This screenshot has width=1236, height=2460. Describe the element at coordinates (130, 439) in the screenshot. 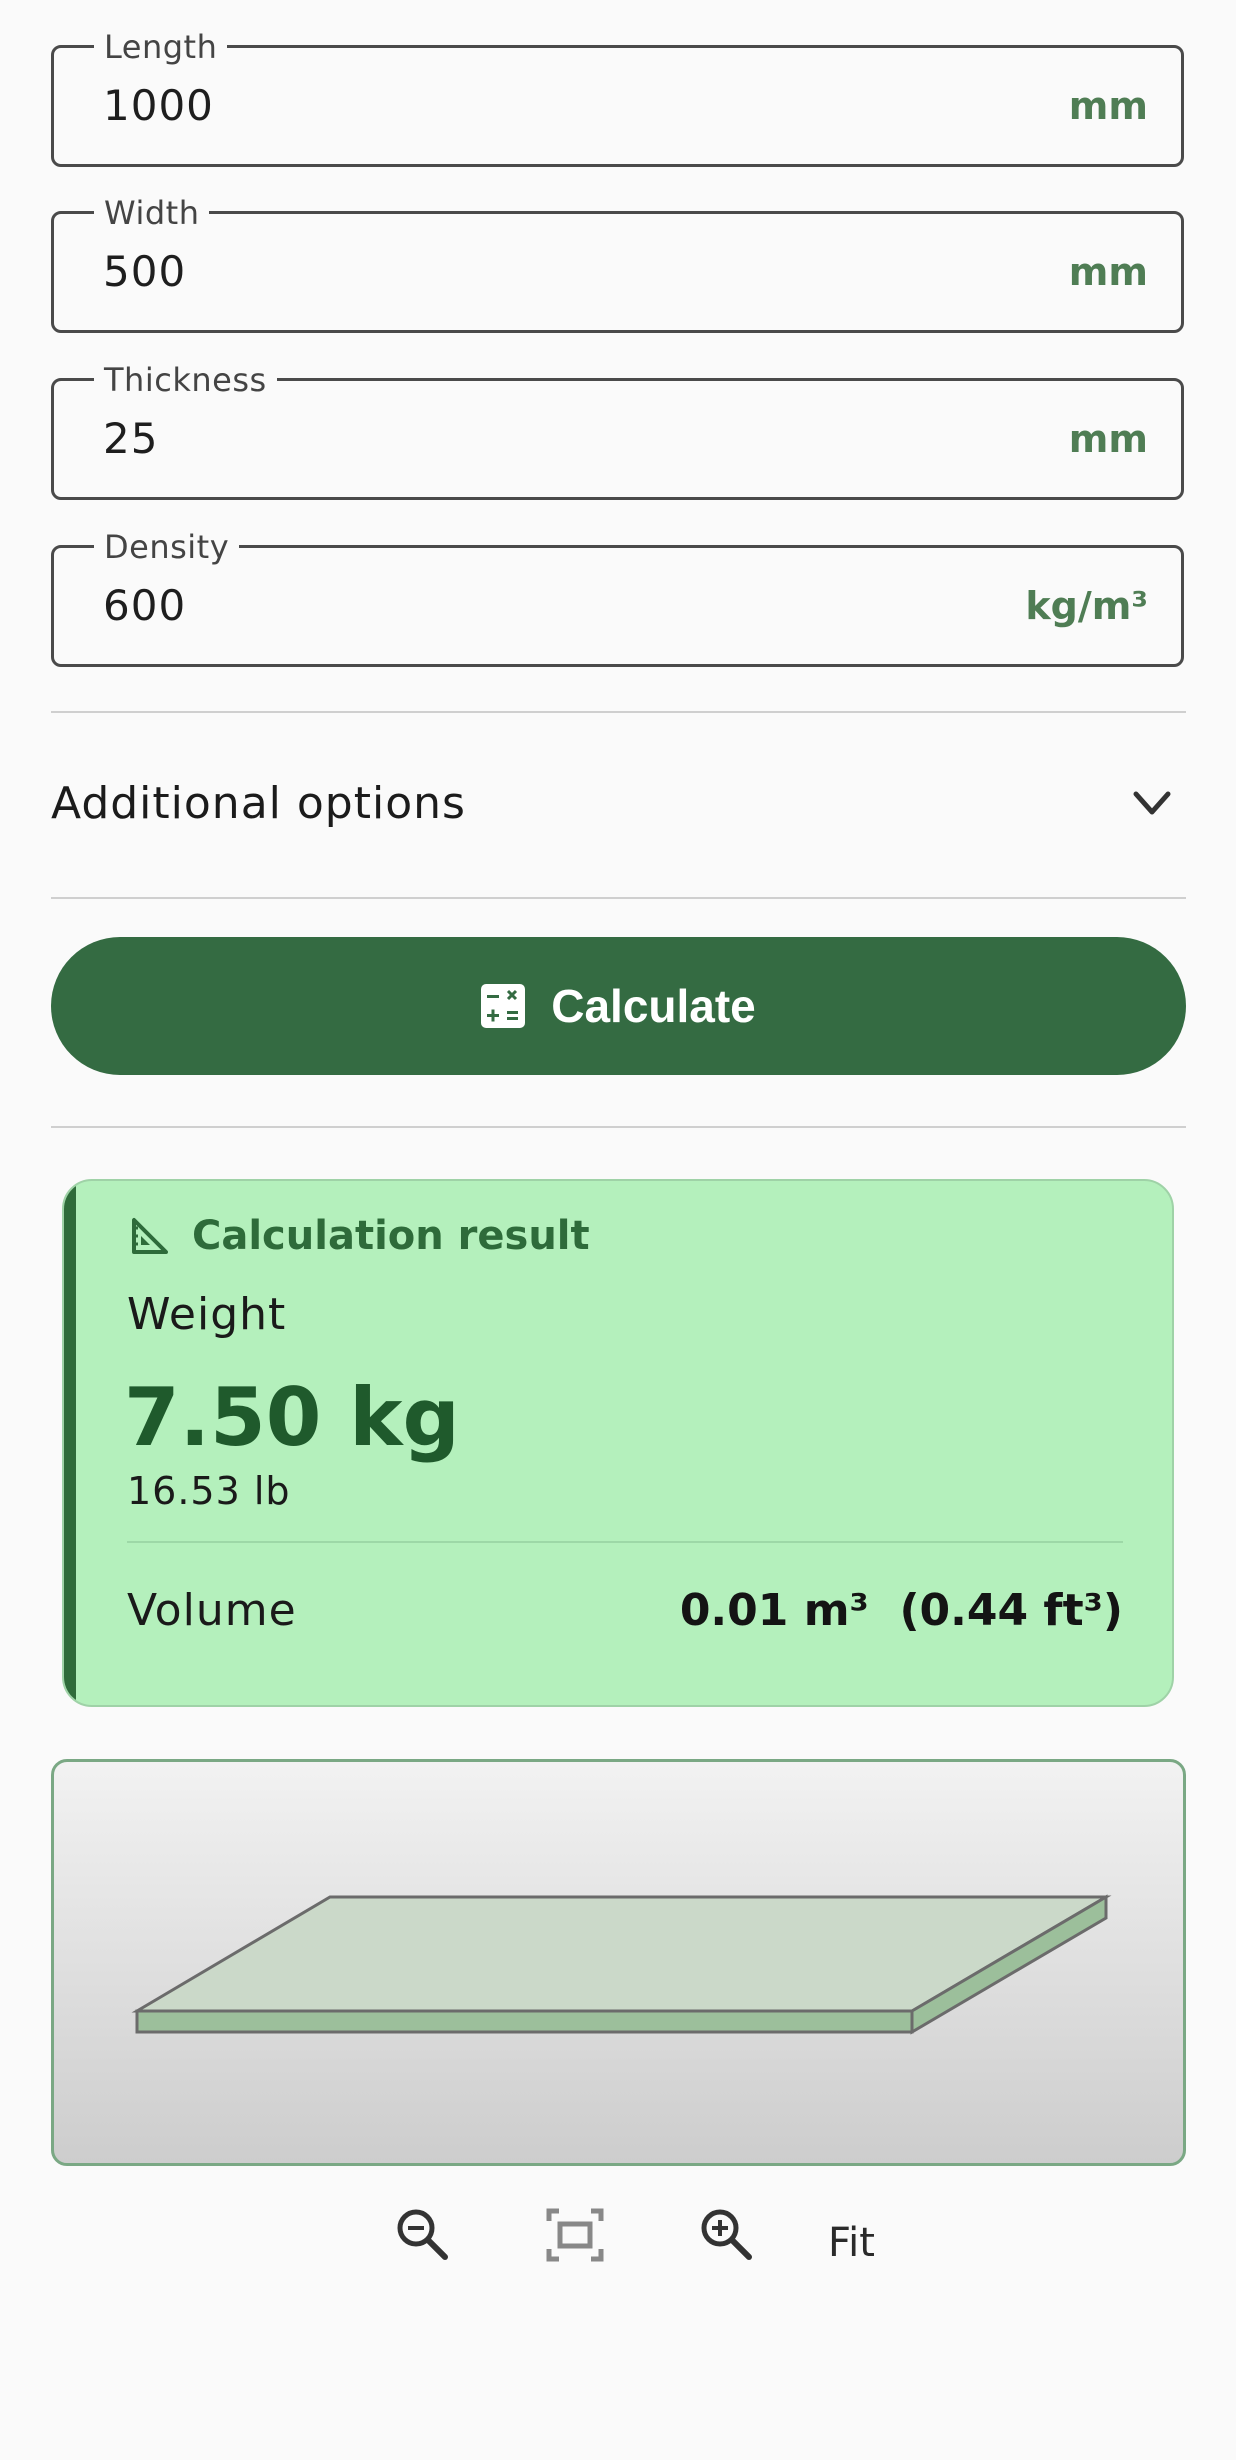

I see `thickness-input: 25` at that location.